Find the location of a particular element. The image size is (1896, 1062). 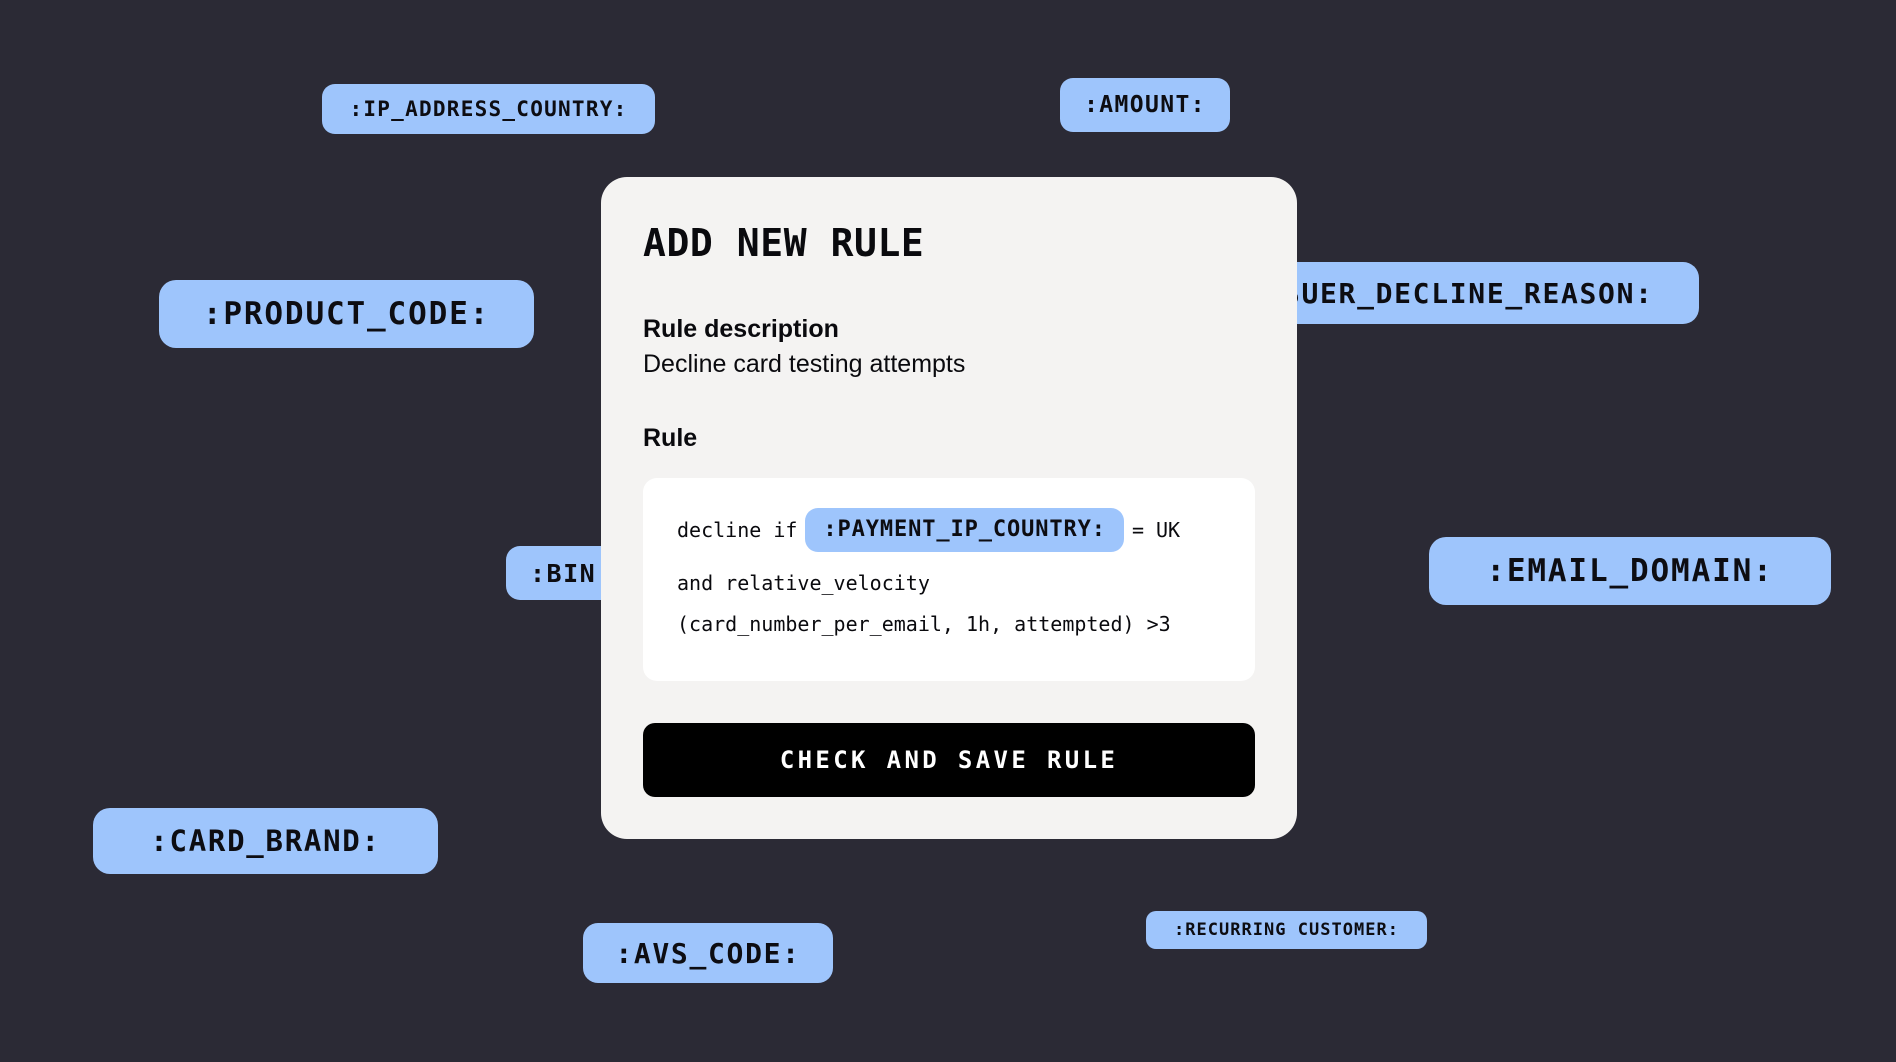

rule-token-equals-uk: = UK is located at coordinates (1156, 529).